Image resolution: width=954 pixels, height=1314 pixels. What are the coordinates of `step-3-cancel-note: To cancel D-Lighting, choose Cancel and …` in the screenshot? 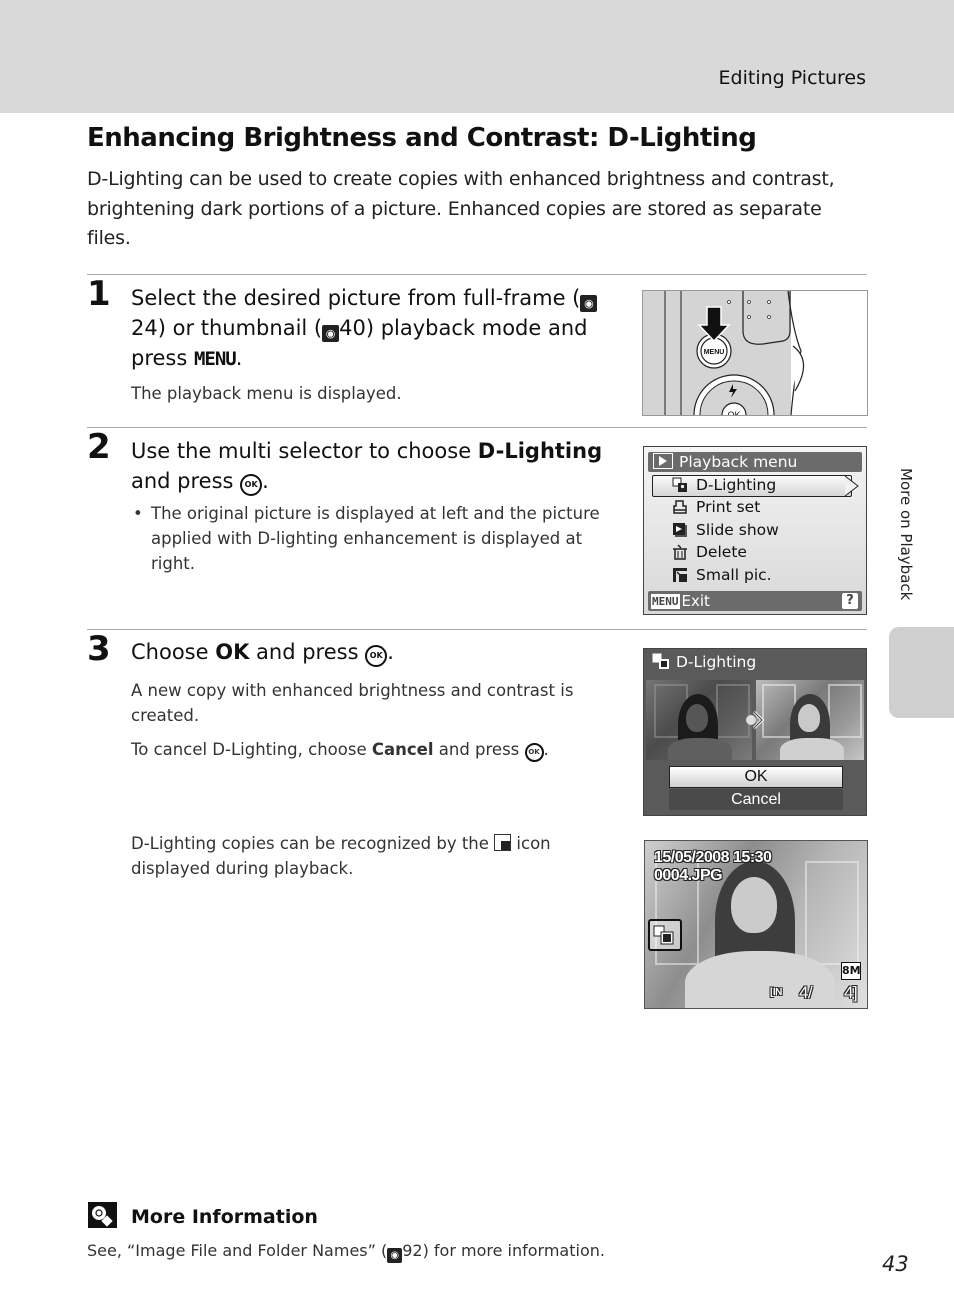 It's located at (371, 749).